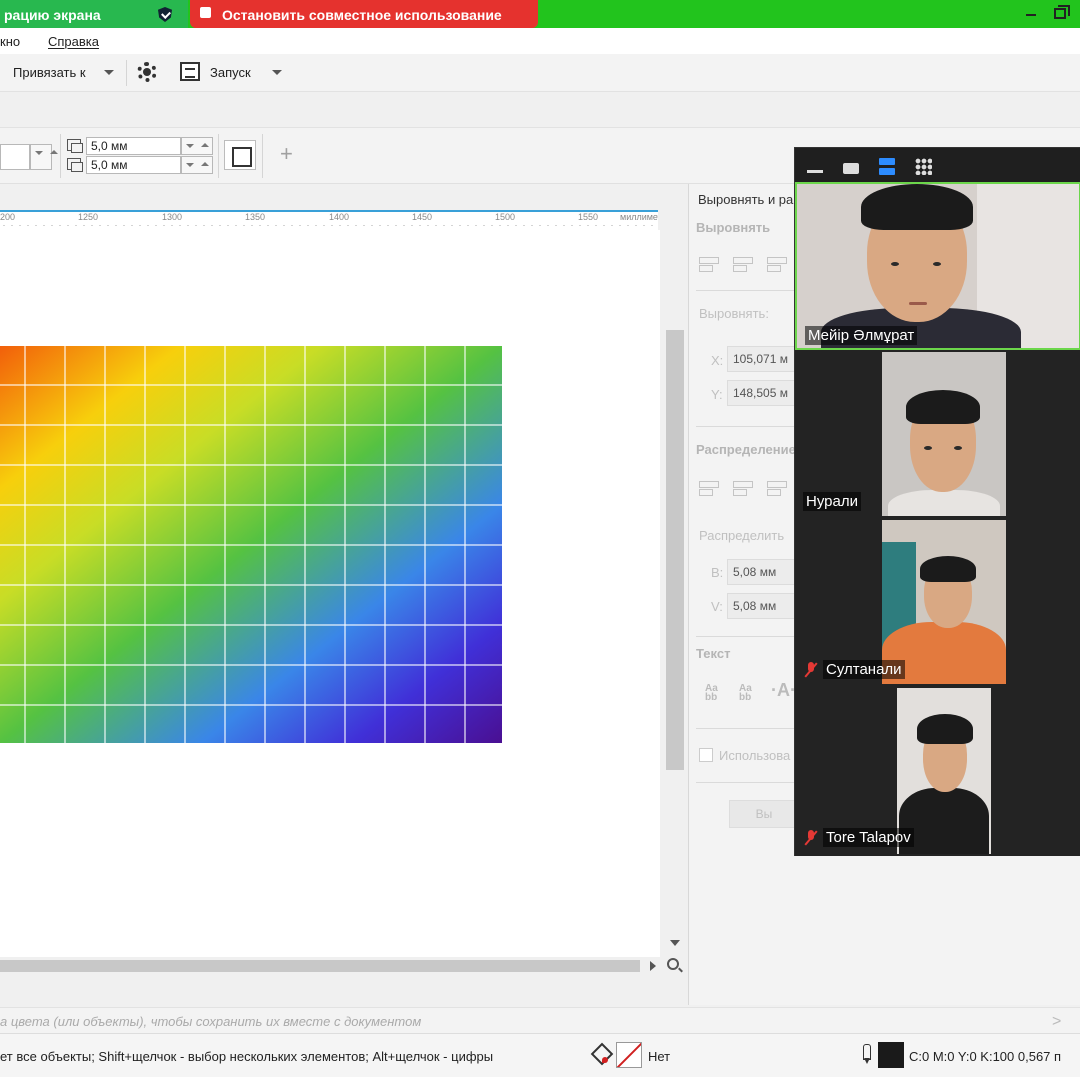 The image size is (1080, 1077). What do you see at coordinates (744, 263) in the screenshot?
I see `align-center-icon` at bounding box center [744, 263].